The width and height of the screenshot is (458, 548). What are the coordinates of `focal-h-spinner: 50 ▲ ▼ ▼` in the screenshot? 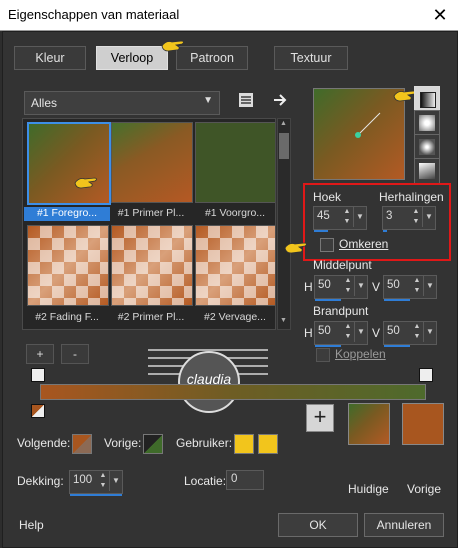 It's located at (341, 334).